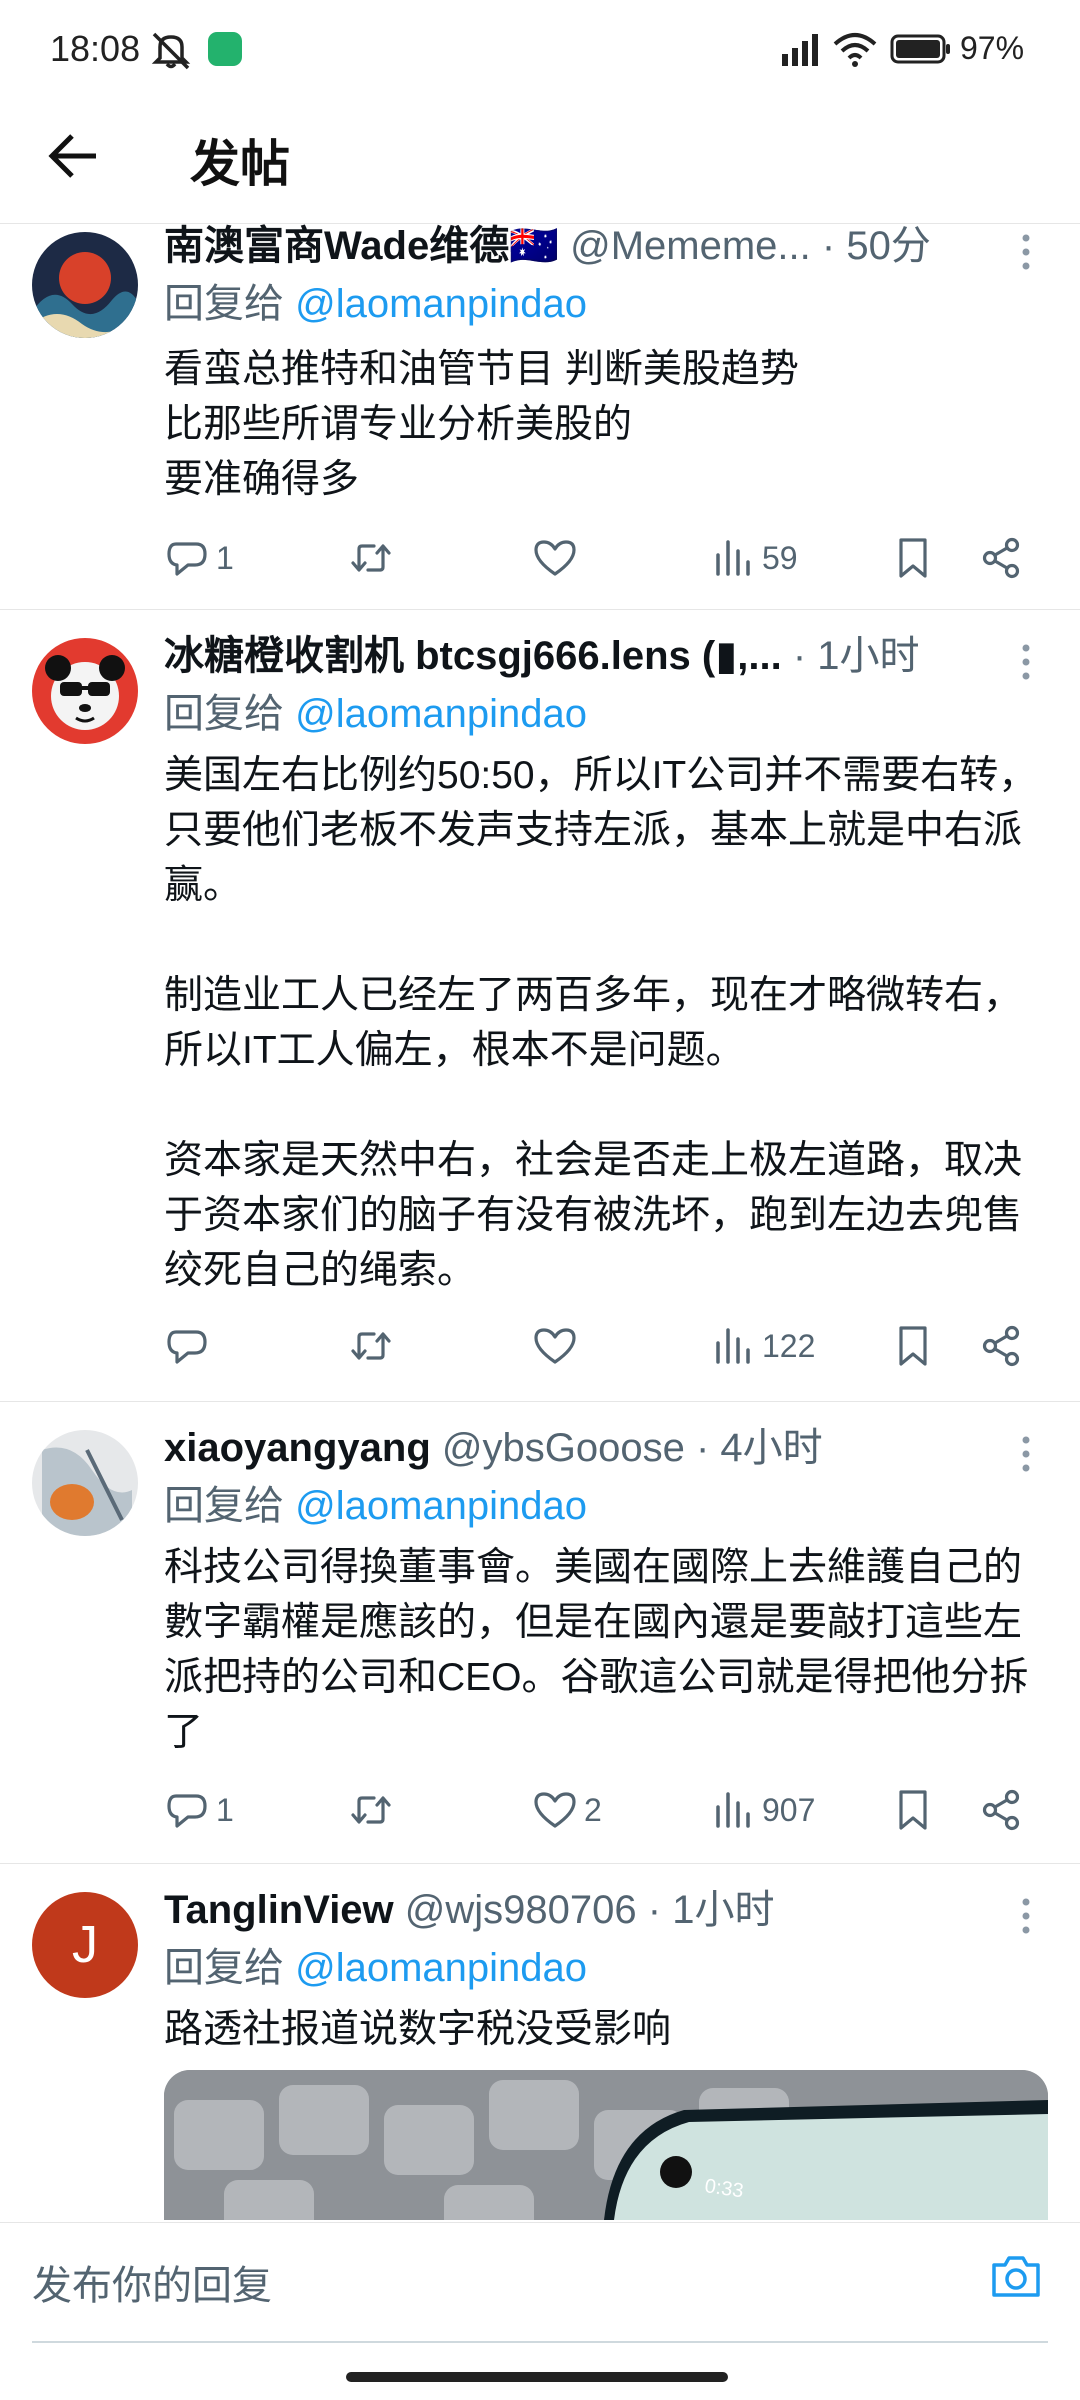 This screenshot has width=1080, height=2400. I want to click on author-handle: @ybsGooose, so click(563, 1448).